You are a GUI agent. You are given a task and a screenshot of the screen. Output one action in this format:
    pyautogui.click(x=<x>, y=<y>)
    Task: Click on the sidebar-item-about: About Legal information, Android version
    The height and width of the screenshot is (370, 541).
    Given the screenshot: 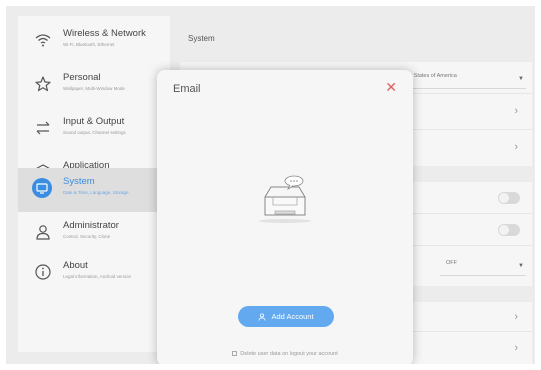 What is the action you would take?
    pyautogui.click(x=94, y=274)
    